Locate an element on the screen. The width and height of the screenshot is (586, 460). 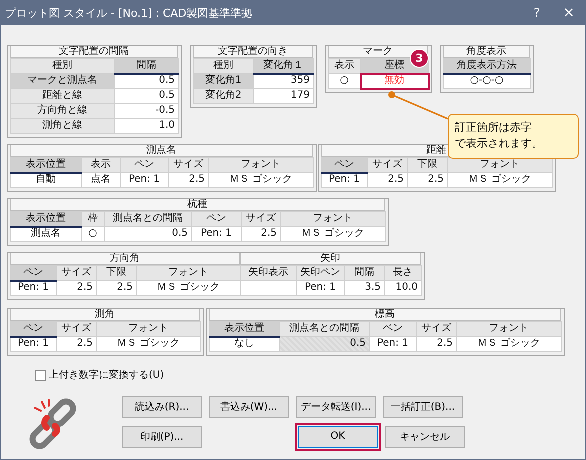
column-header: 長さ is located at coordinates (403, 273).